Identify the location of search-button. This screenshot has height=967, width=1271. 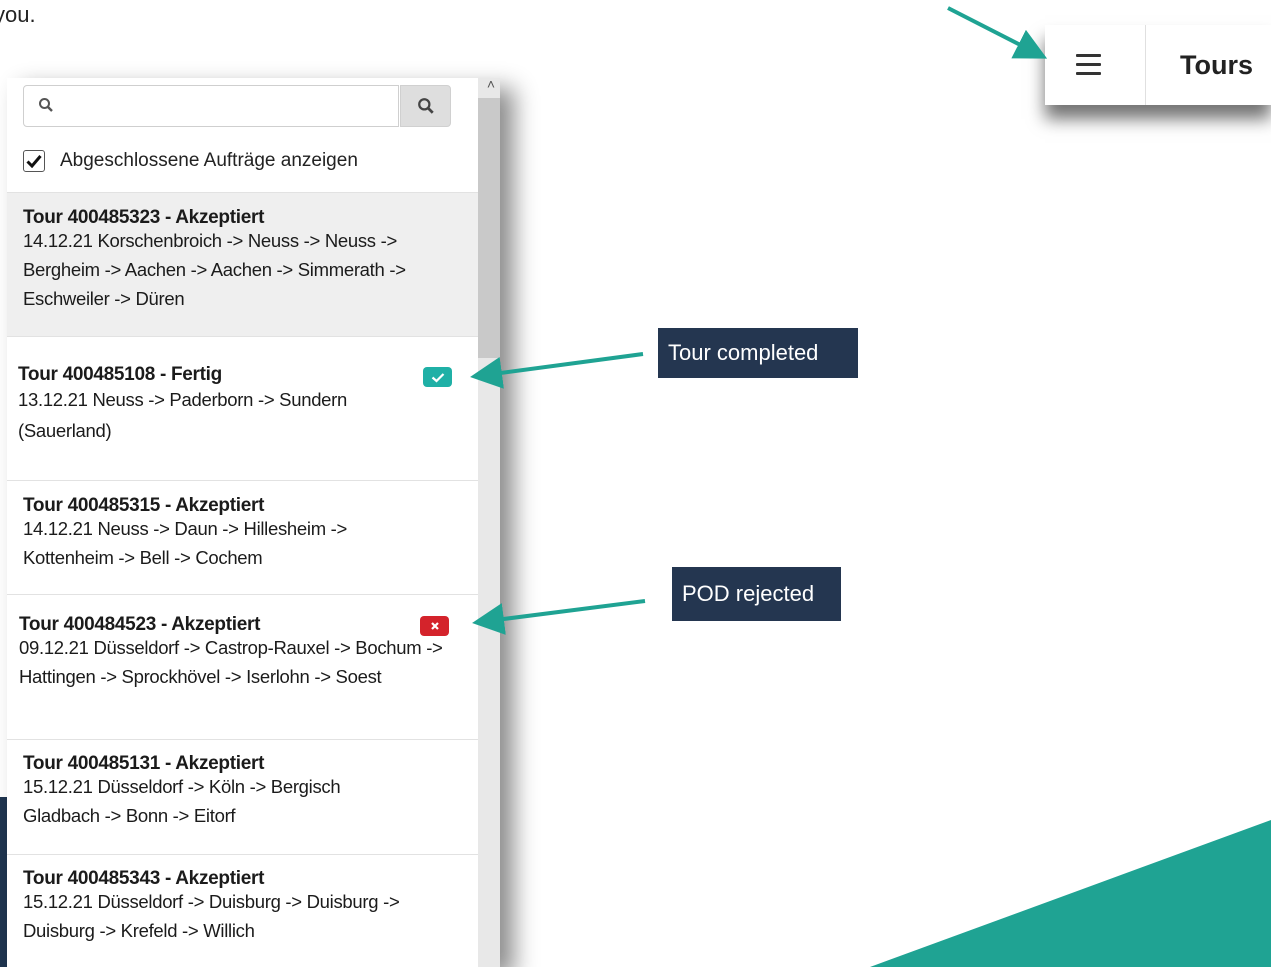
(425, 106).